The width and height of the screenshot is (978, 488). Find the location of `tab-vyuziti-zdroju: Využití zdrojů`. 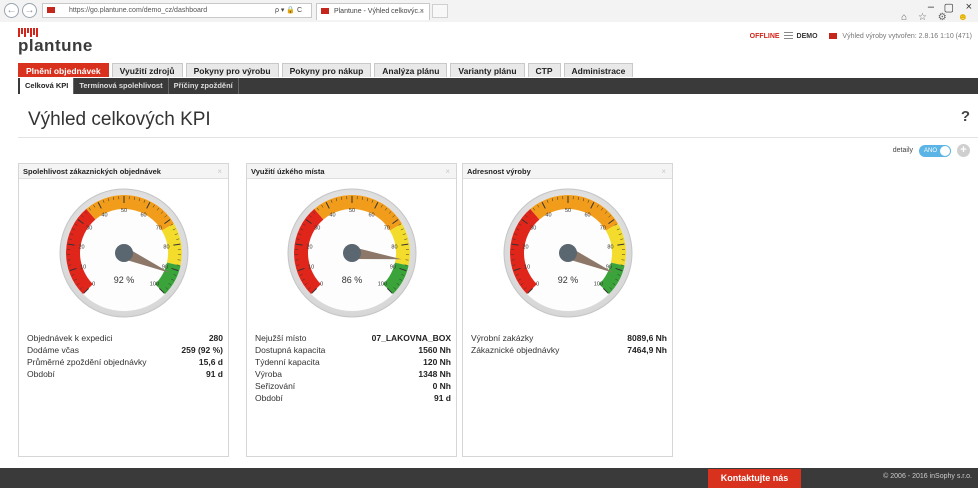

tab-vyuziti-zdroju: Využití zdrojů is located at coordinates (147, 70).